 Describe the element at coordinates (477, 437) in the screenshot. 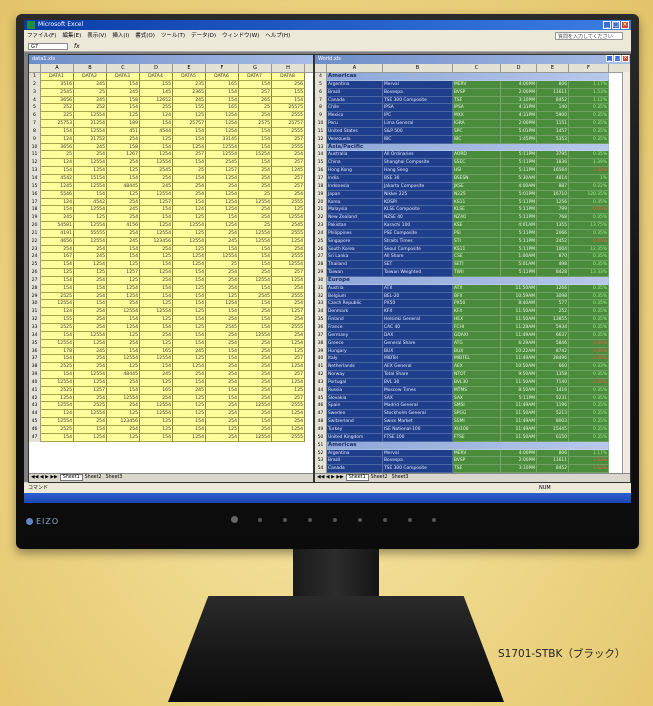

I see `table-cell: FTSE` at that location.